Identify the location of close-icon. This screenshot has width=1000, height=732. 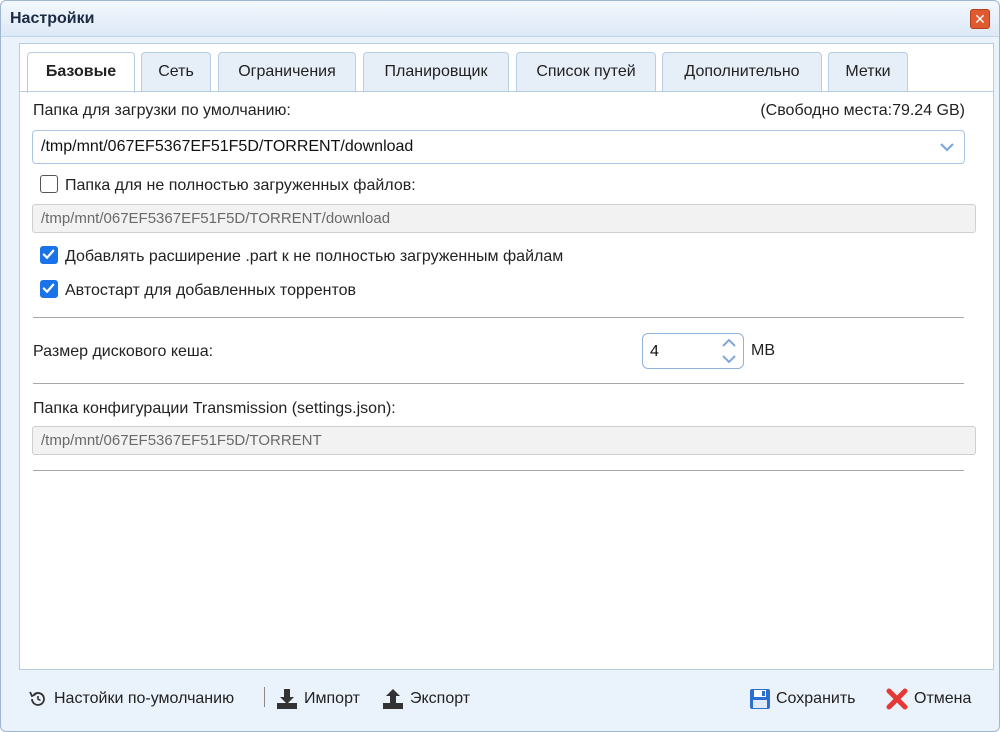
(897, 699).